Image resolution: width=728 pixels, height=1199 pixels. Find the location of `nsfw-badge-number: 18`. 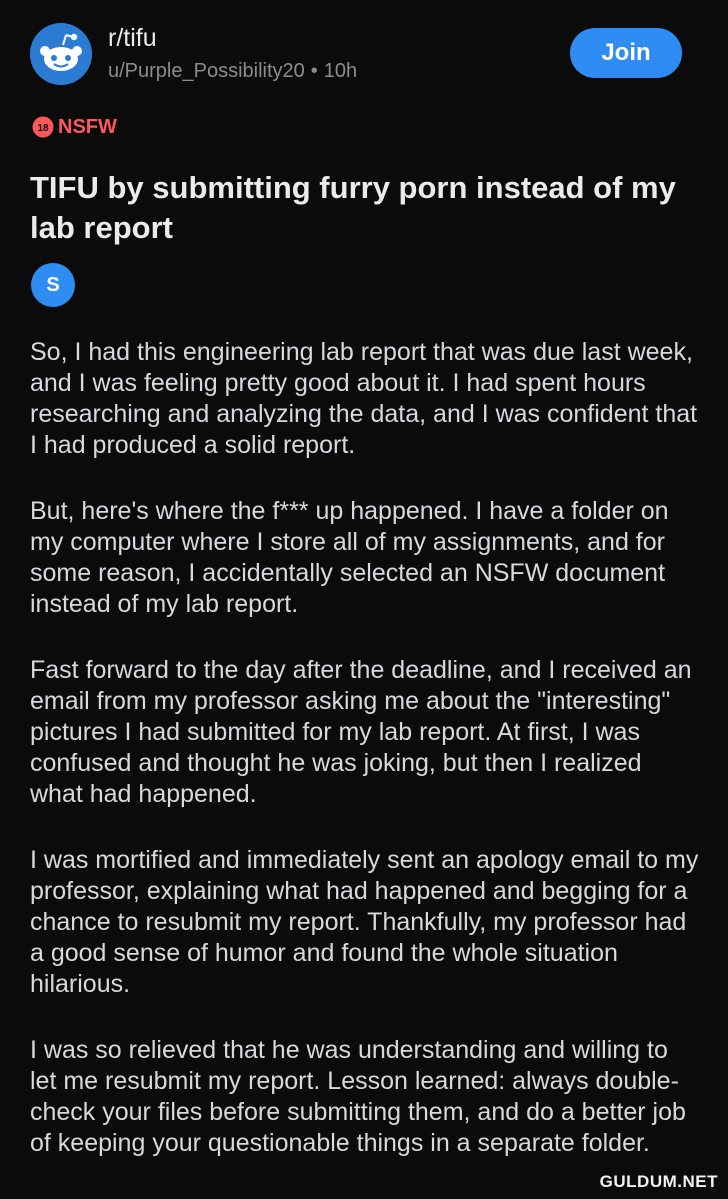

nsfw-badge-number: 18 is located at coordinates (43, 128).